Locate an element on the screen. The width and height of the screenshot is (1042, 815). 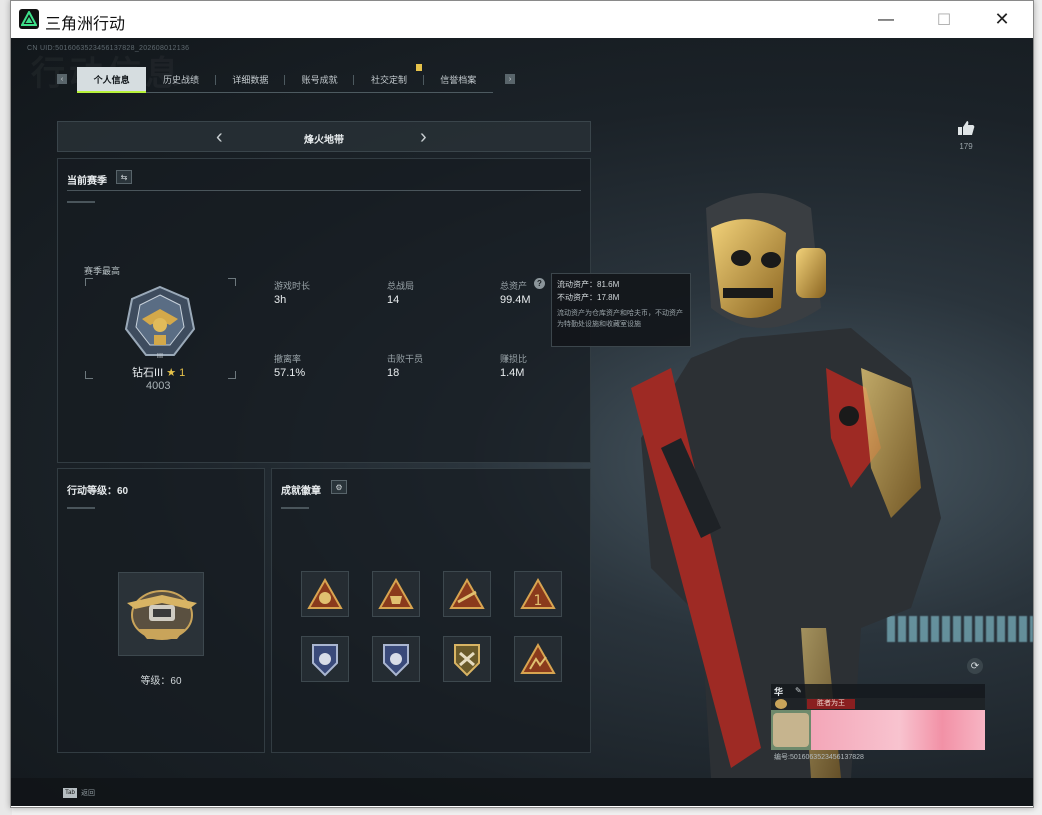
new-badge-icon is located at coordinates (419, 67).